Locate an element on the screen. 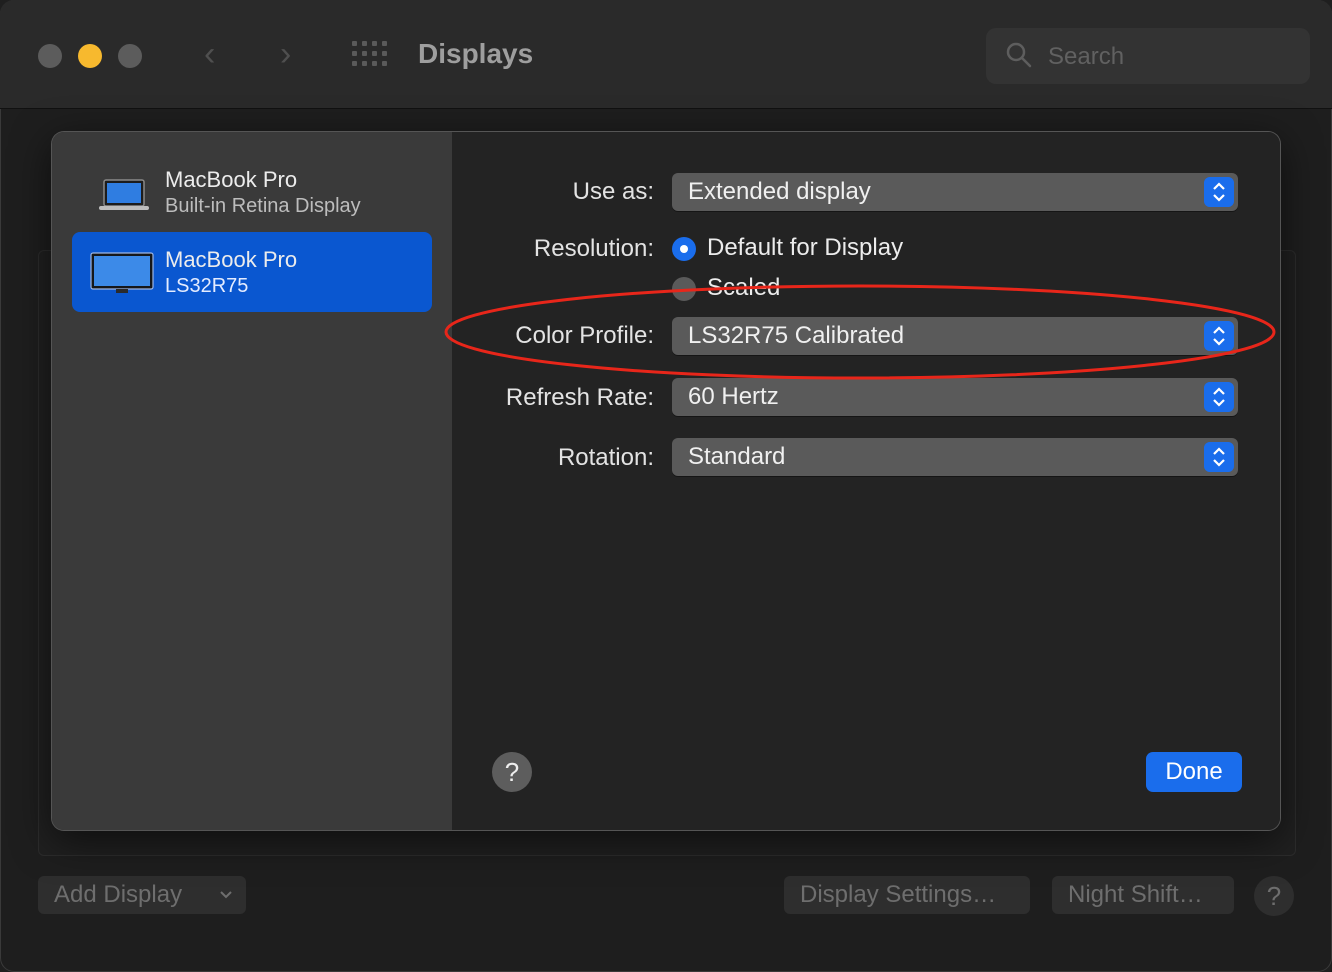  window-title: Displays is located at coordinates (476, 53).